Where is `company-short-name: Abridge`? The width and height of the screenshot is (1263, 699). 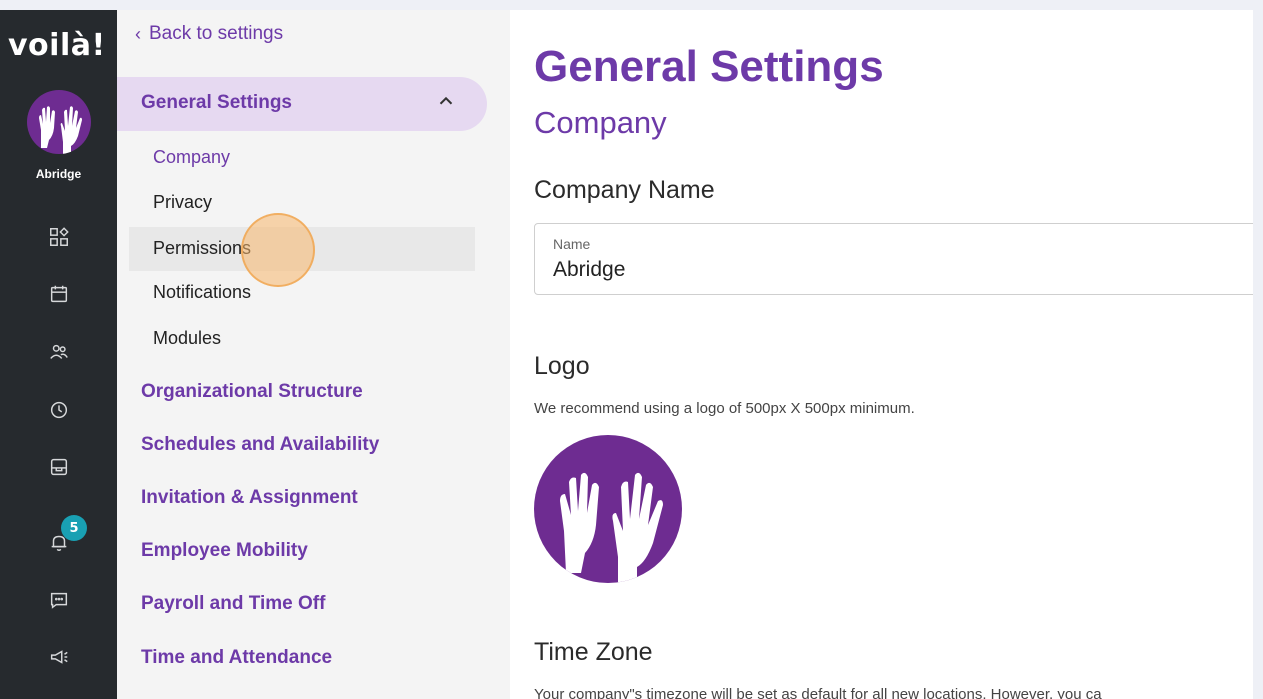 company-short-name: Abridge is located at coordinates (58, 174).